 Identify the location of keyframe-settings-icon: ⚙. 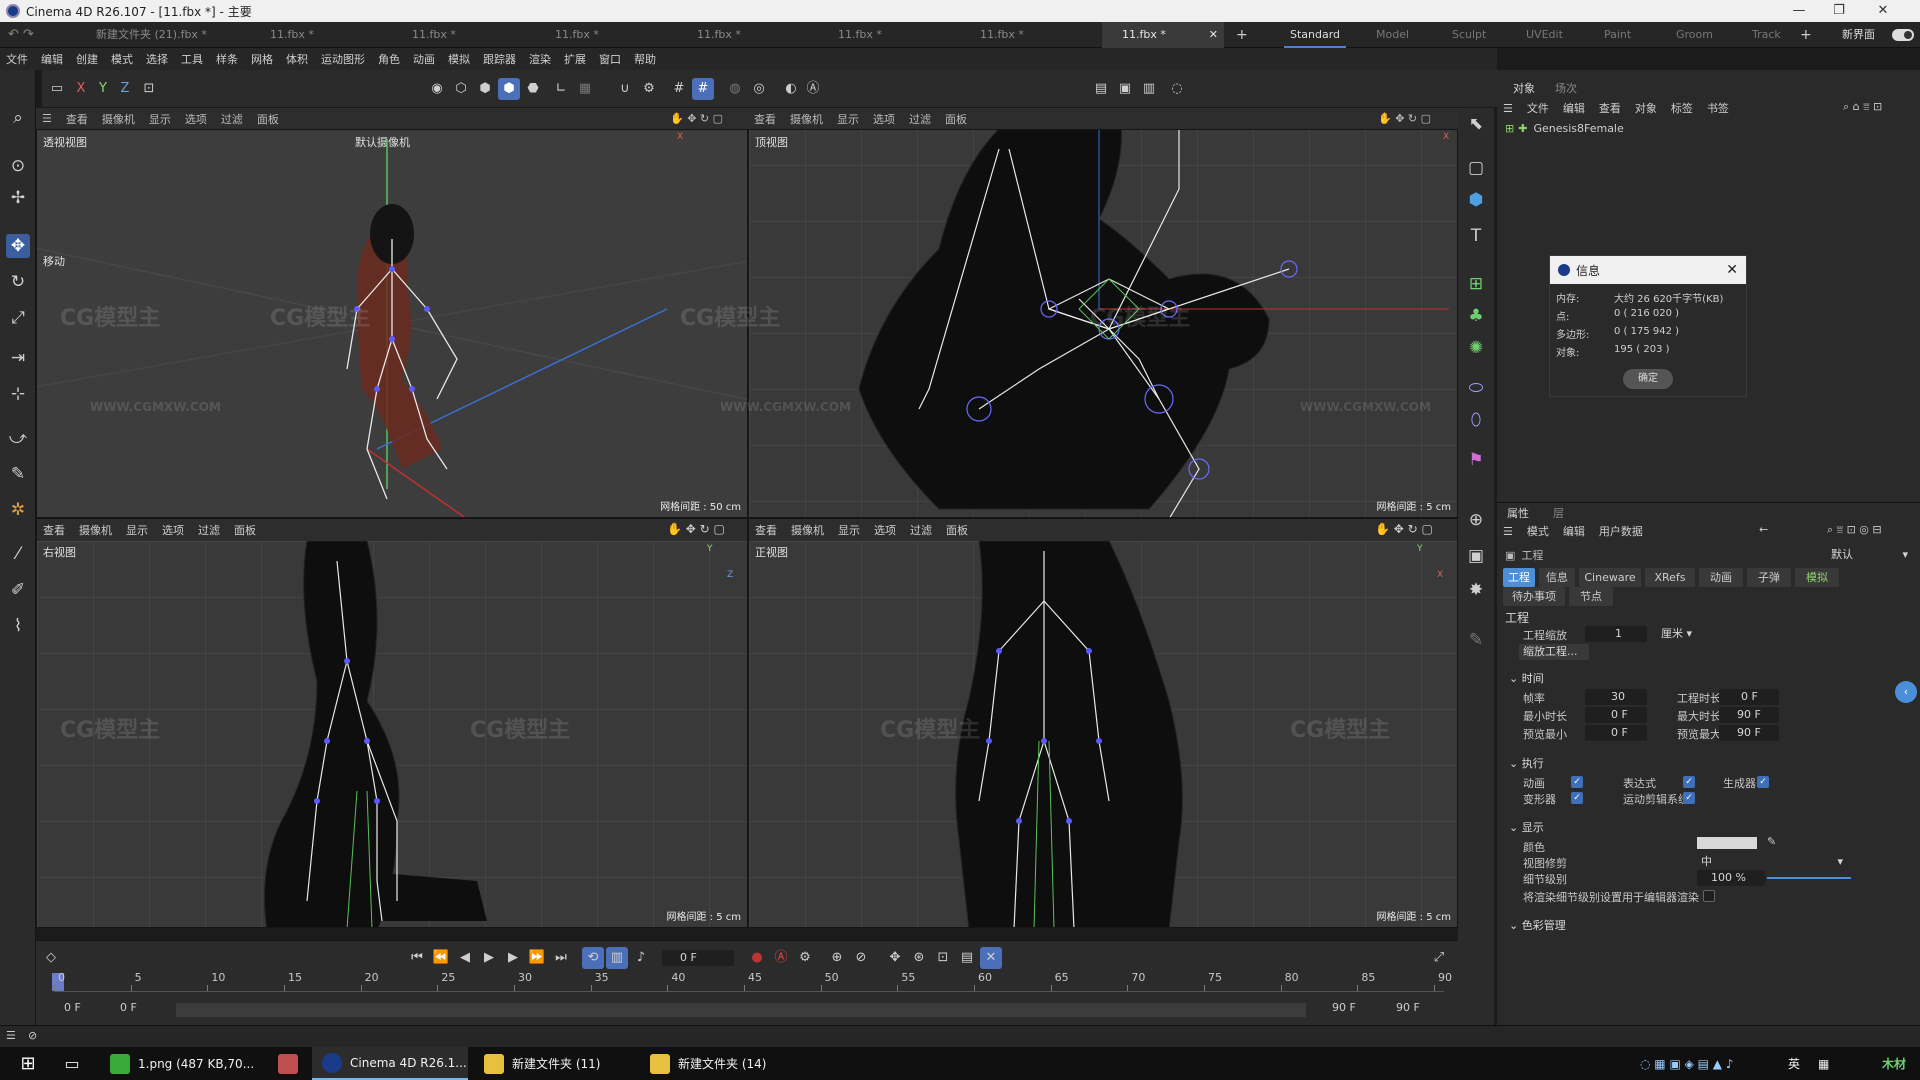
(805, 958).